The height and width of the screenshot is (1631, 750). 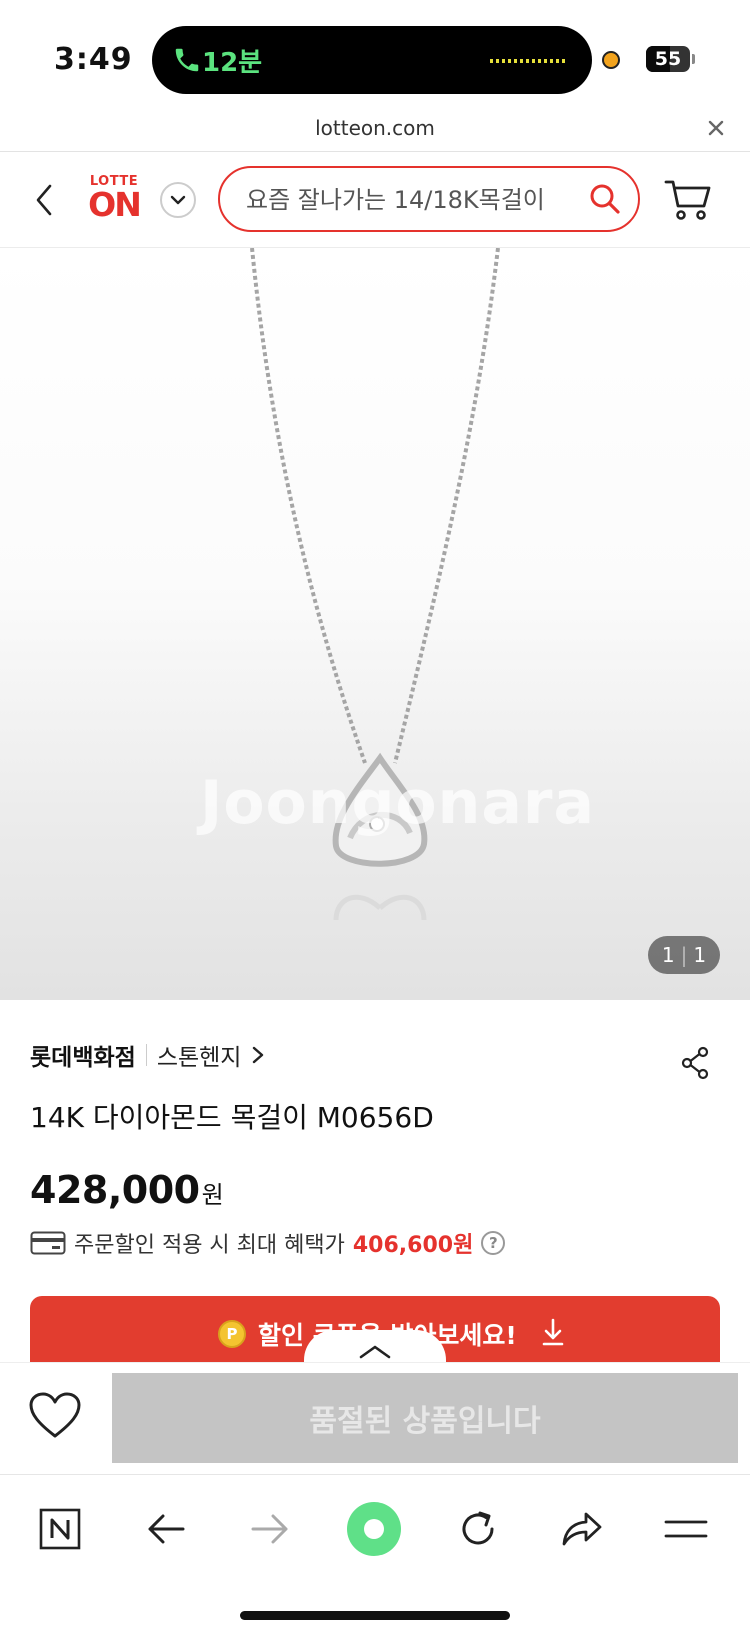 I want to click on home-indicator, so click(x=375, y=1615).